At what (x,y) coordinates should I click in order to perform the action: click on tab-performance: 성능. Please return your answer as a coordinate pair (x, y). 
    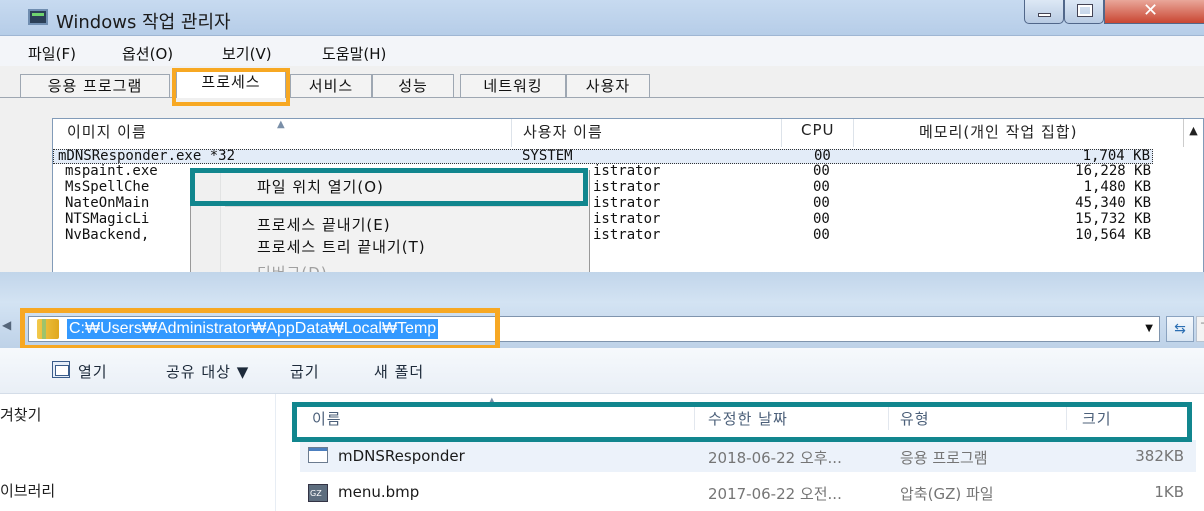
    Looking at the image, I should click on (413, 85).